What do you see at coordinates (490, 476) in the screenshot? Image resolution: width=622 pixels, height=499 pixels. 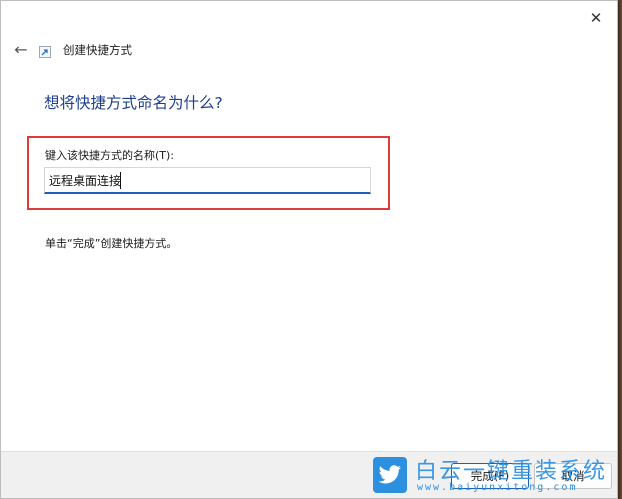 I see `finish-button: 完成(F)` at bounding box center [490, 476].